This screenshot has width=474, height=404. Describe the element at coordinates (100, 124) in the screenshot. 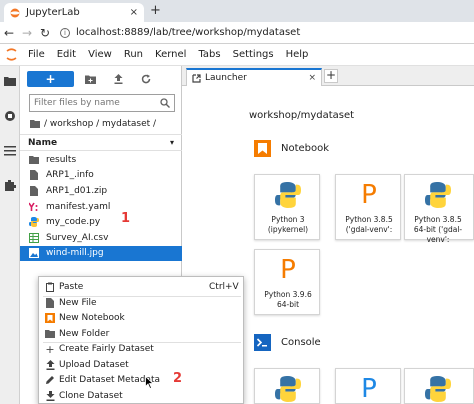

I see `breadcrumb-path: / workshop / mydataset /` at that location.